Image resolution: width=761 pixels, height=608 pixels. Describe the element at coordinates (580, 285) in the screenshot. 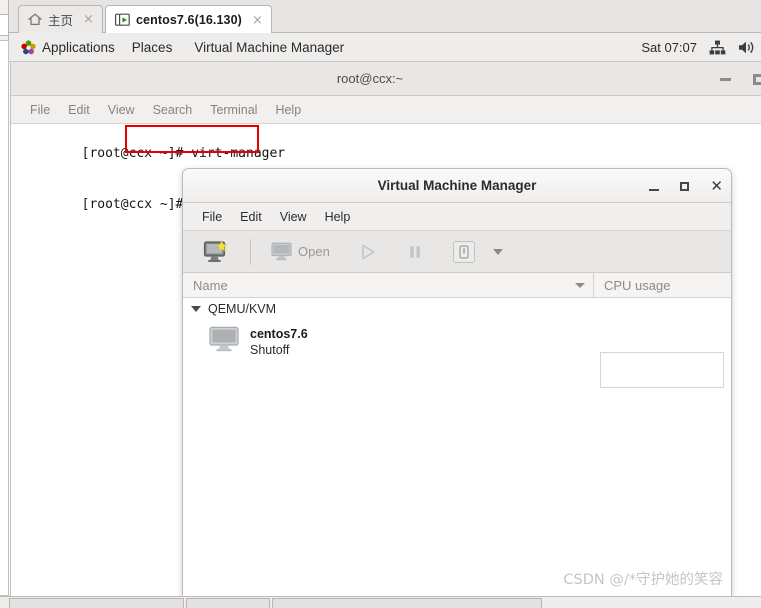

I see `sort-descending-icon` at that location.